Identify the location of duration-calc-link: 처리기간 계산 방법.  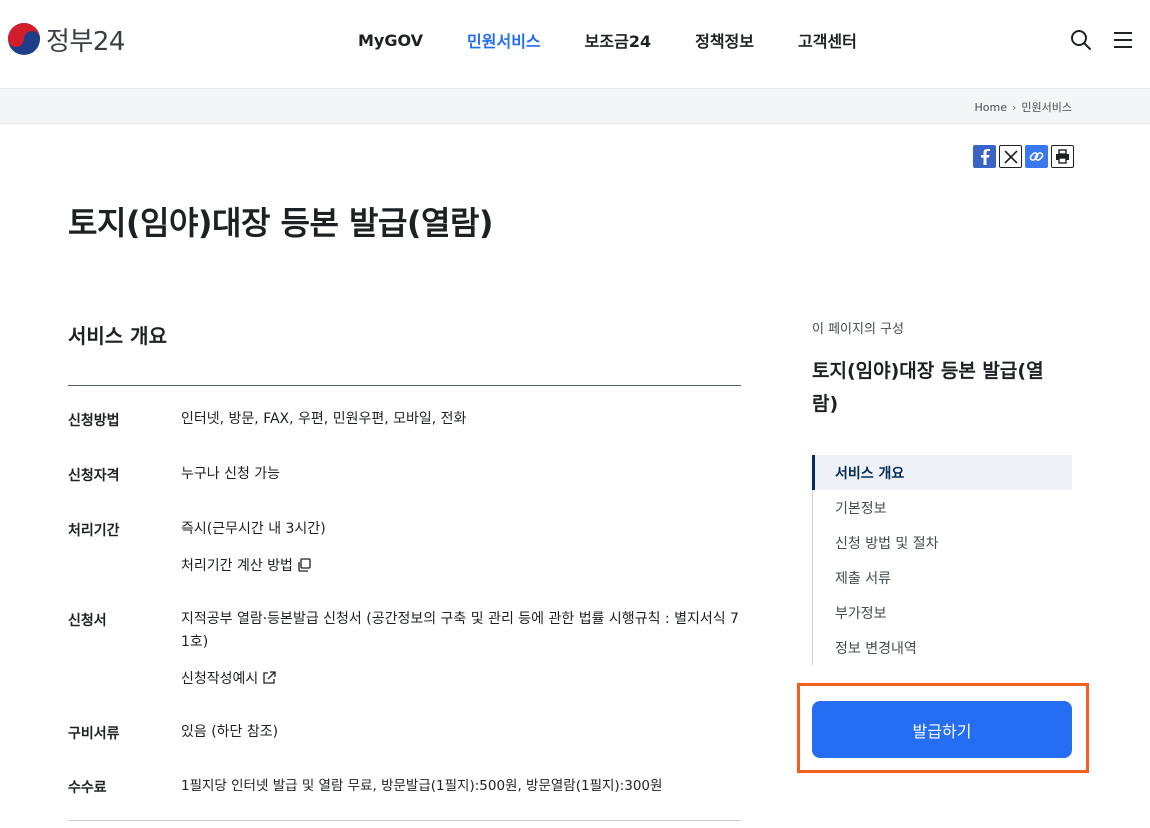
(246, 565).